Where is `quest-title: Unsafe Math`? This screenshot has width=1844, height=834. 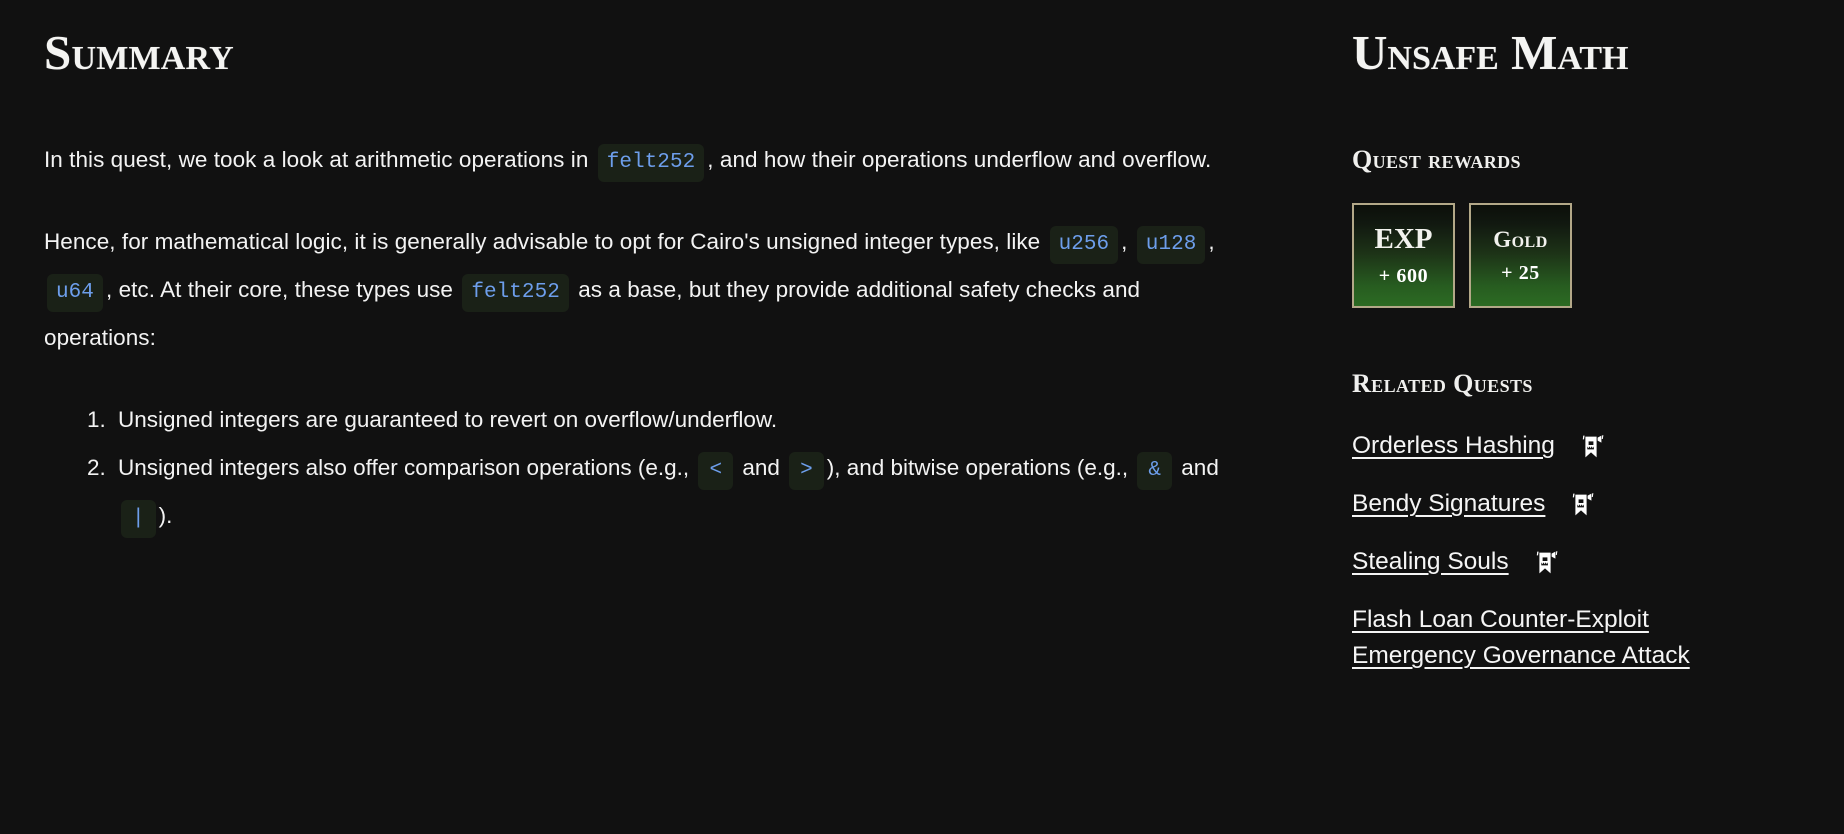
quest-title: Unsafe Math is located at coordinates (1490, 52).